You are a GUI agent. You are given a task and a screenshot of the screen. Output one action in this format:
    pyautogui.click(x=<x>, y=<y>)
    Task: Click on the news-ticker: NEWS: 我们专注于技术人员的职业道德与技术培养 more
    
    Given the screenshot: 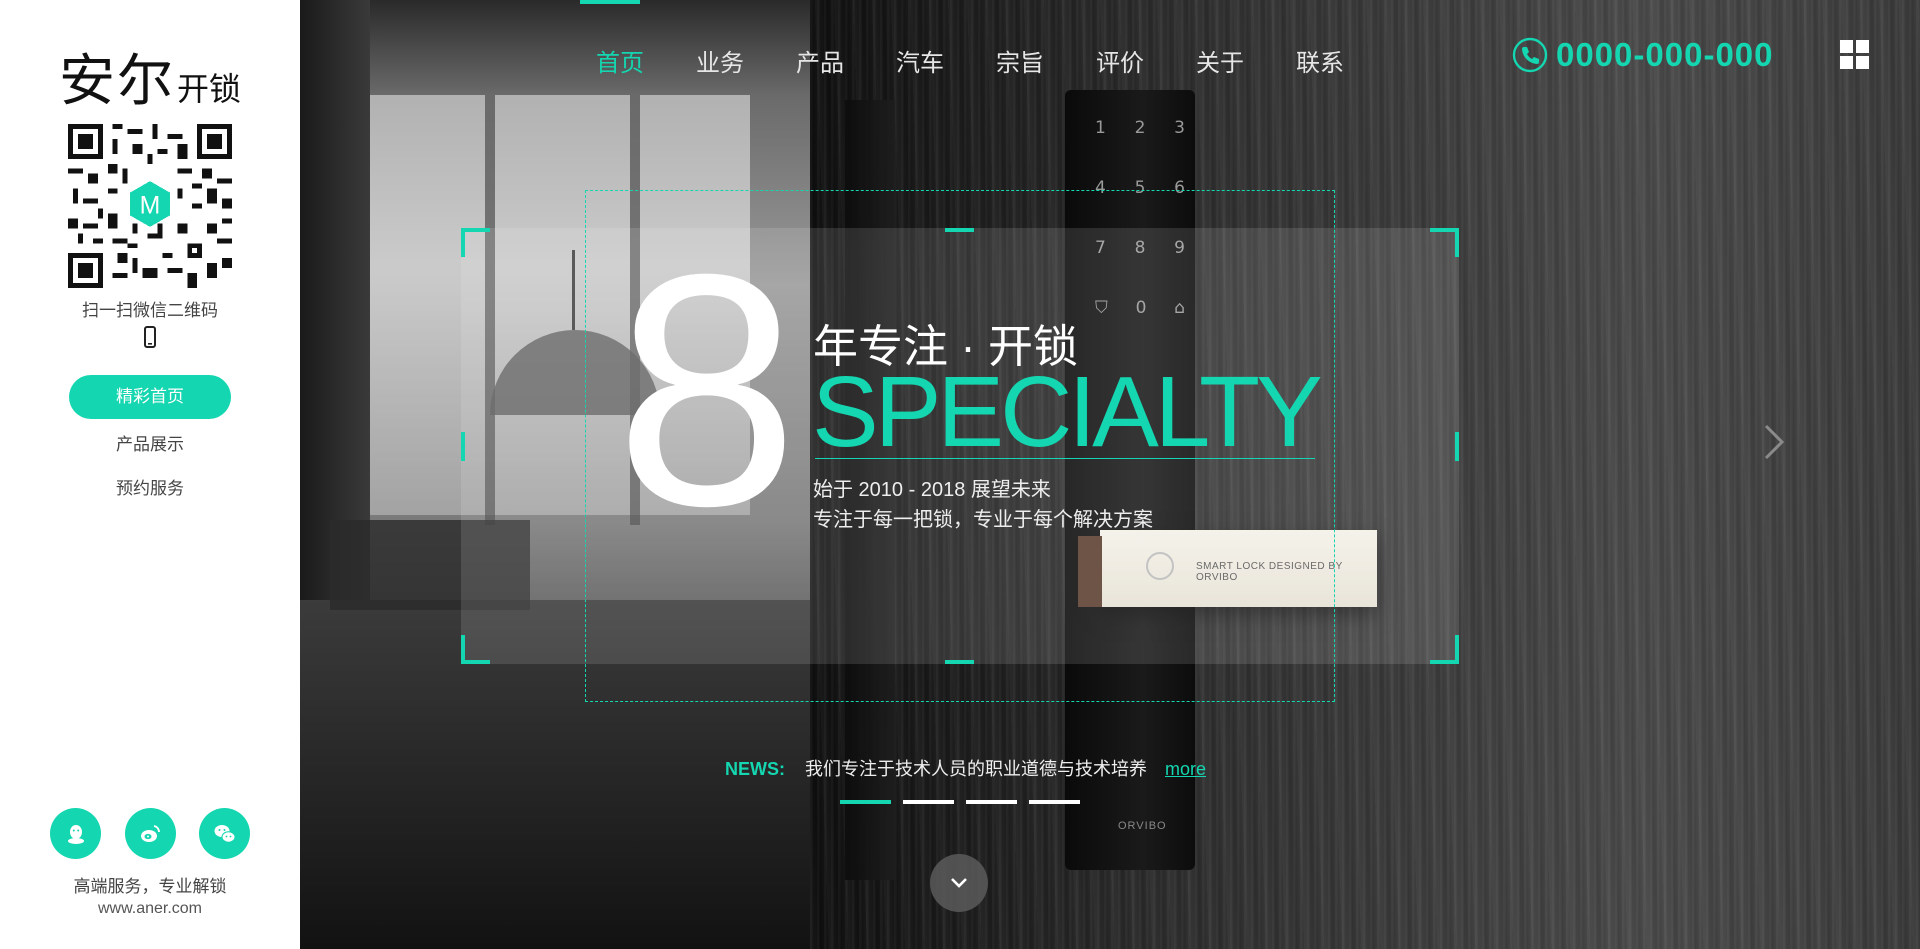 What is the action you would take?
    pyautogui.click(x=965, y=768)
    